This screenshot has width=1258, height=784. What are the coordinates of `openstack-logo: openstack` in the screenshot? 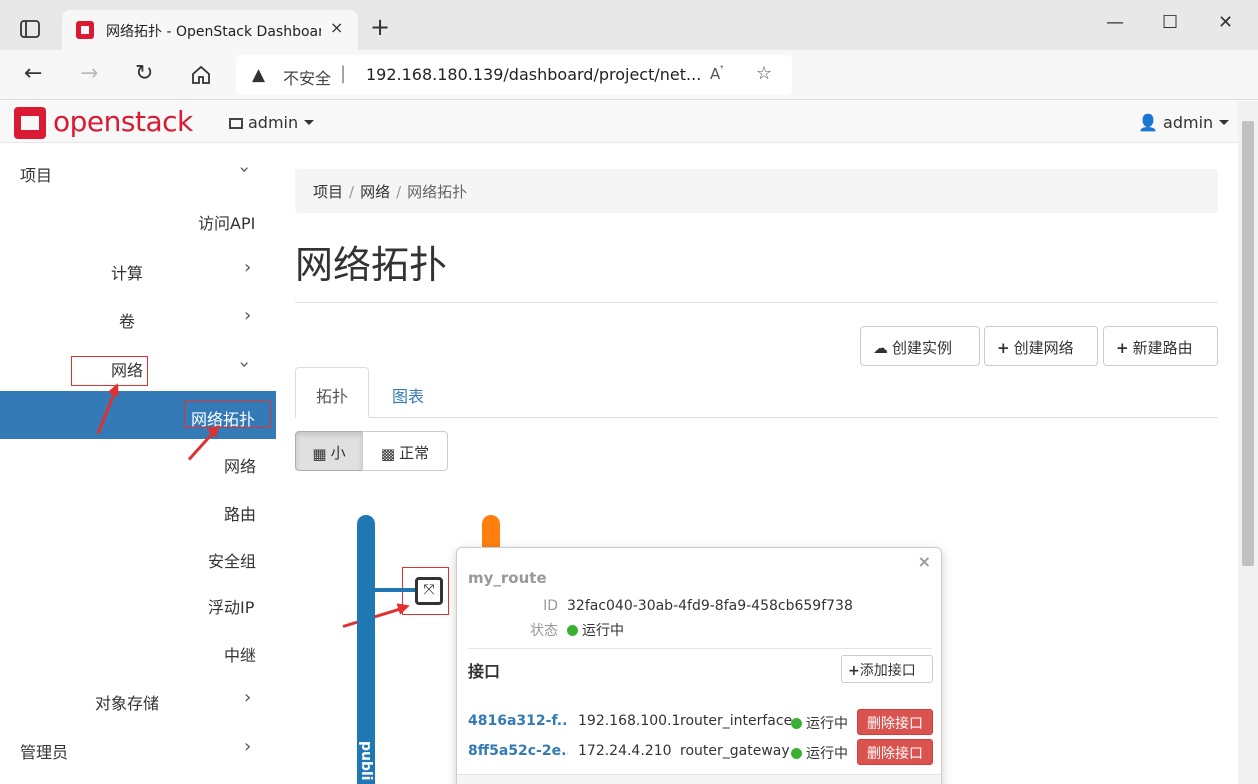 It's located at (114, 122).